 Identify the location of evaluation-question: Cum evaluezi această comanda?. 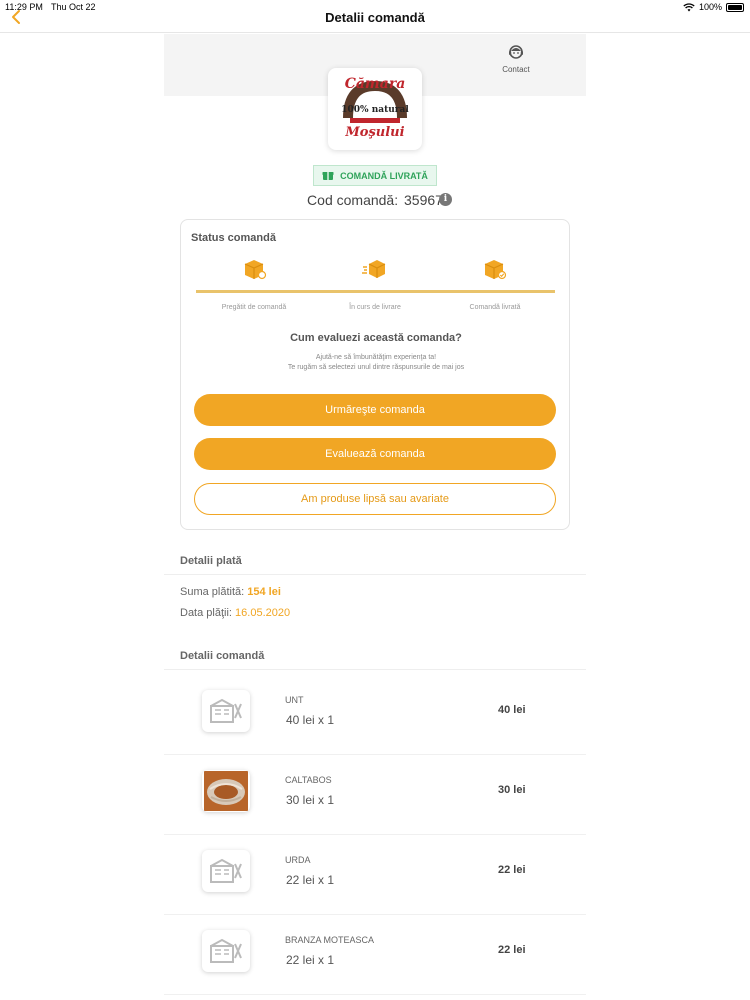
(376, 338).